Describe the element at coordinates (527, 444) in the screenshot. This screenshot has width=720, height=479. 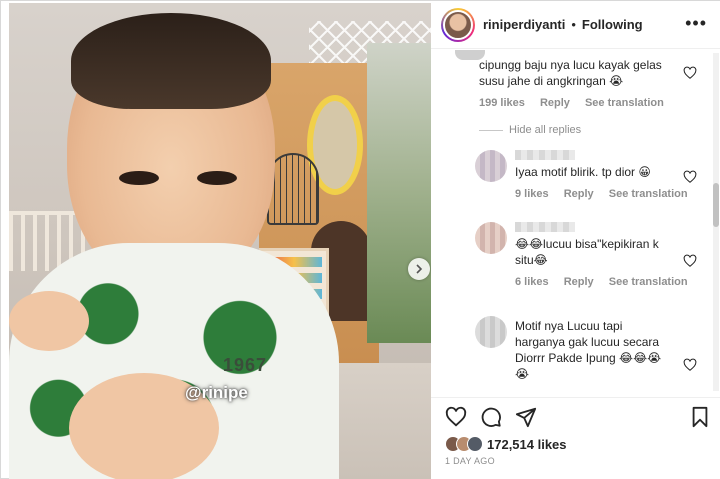
I see `likes-count: 172,514 likes` at that location.